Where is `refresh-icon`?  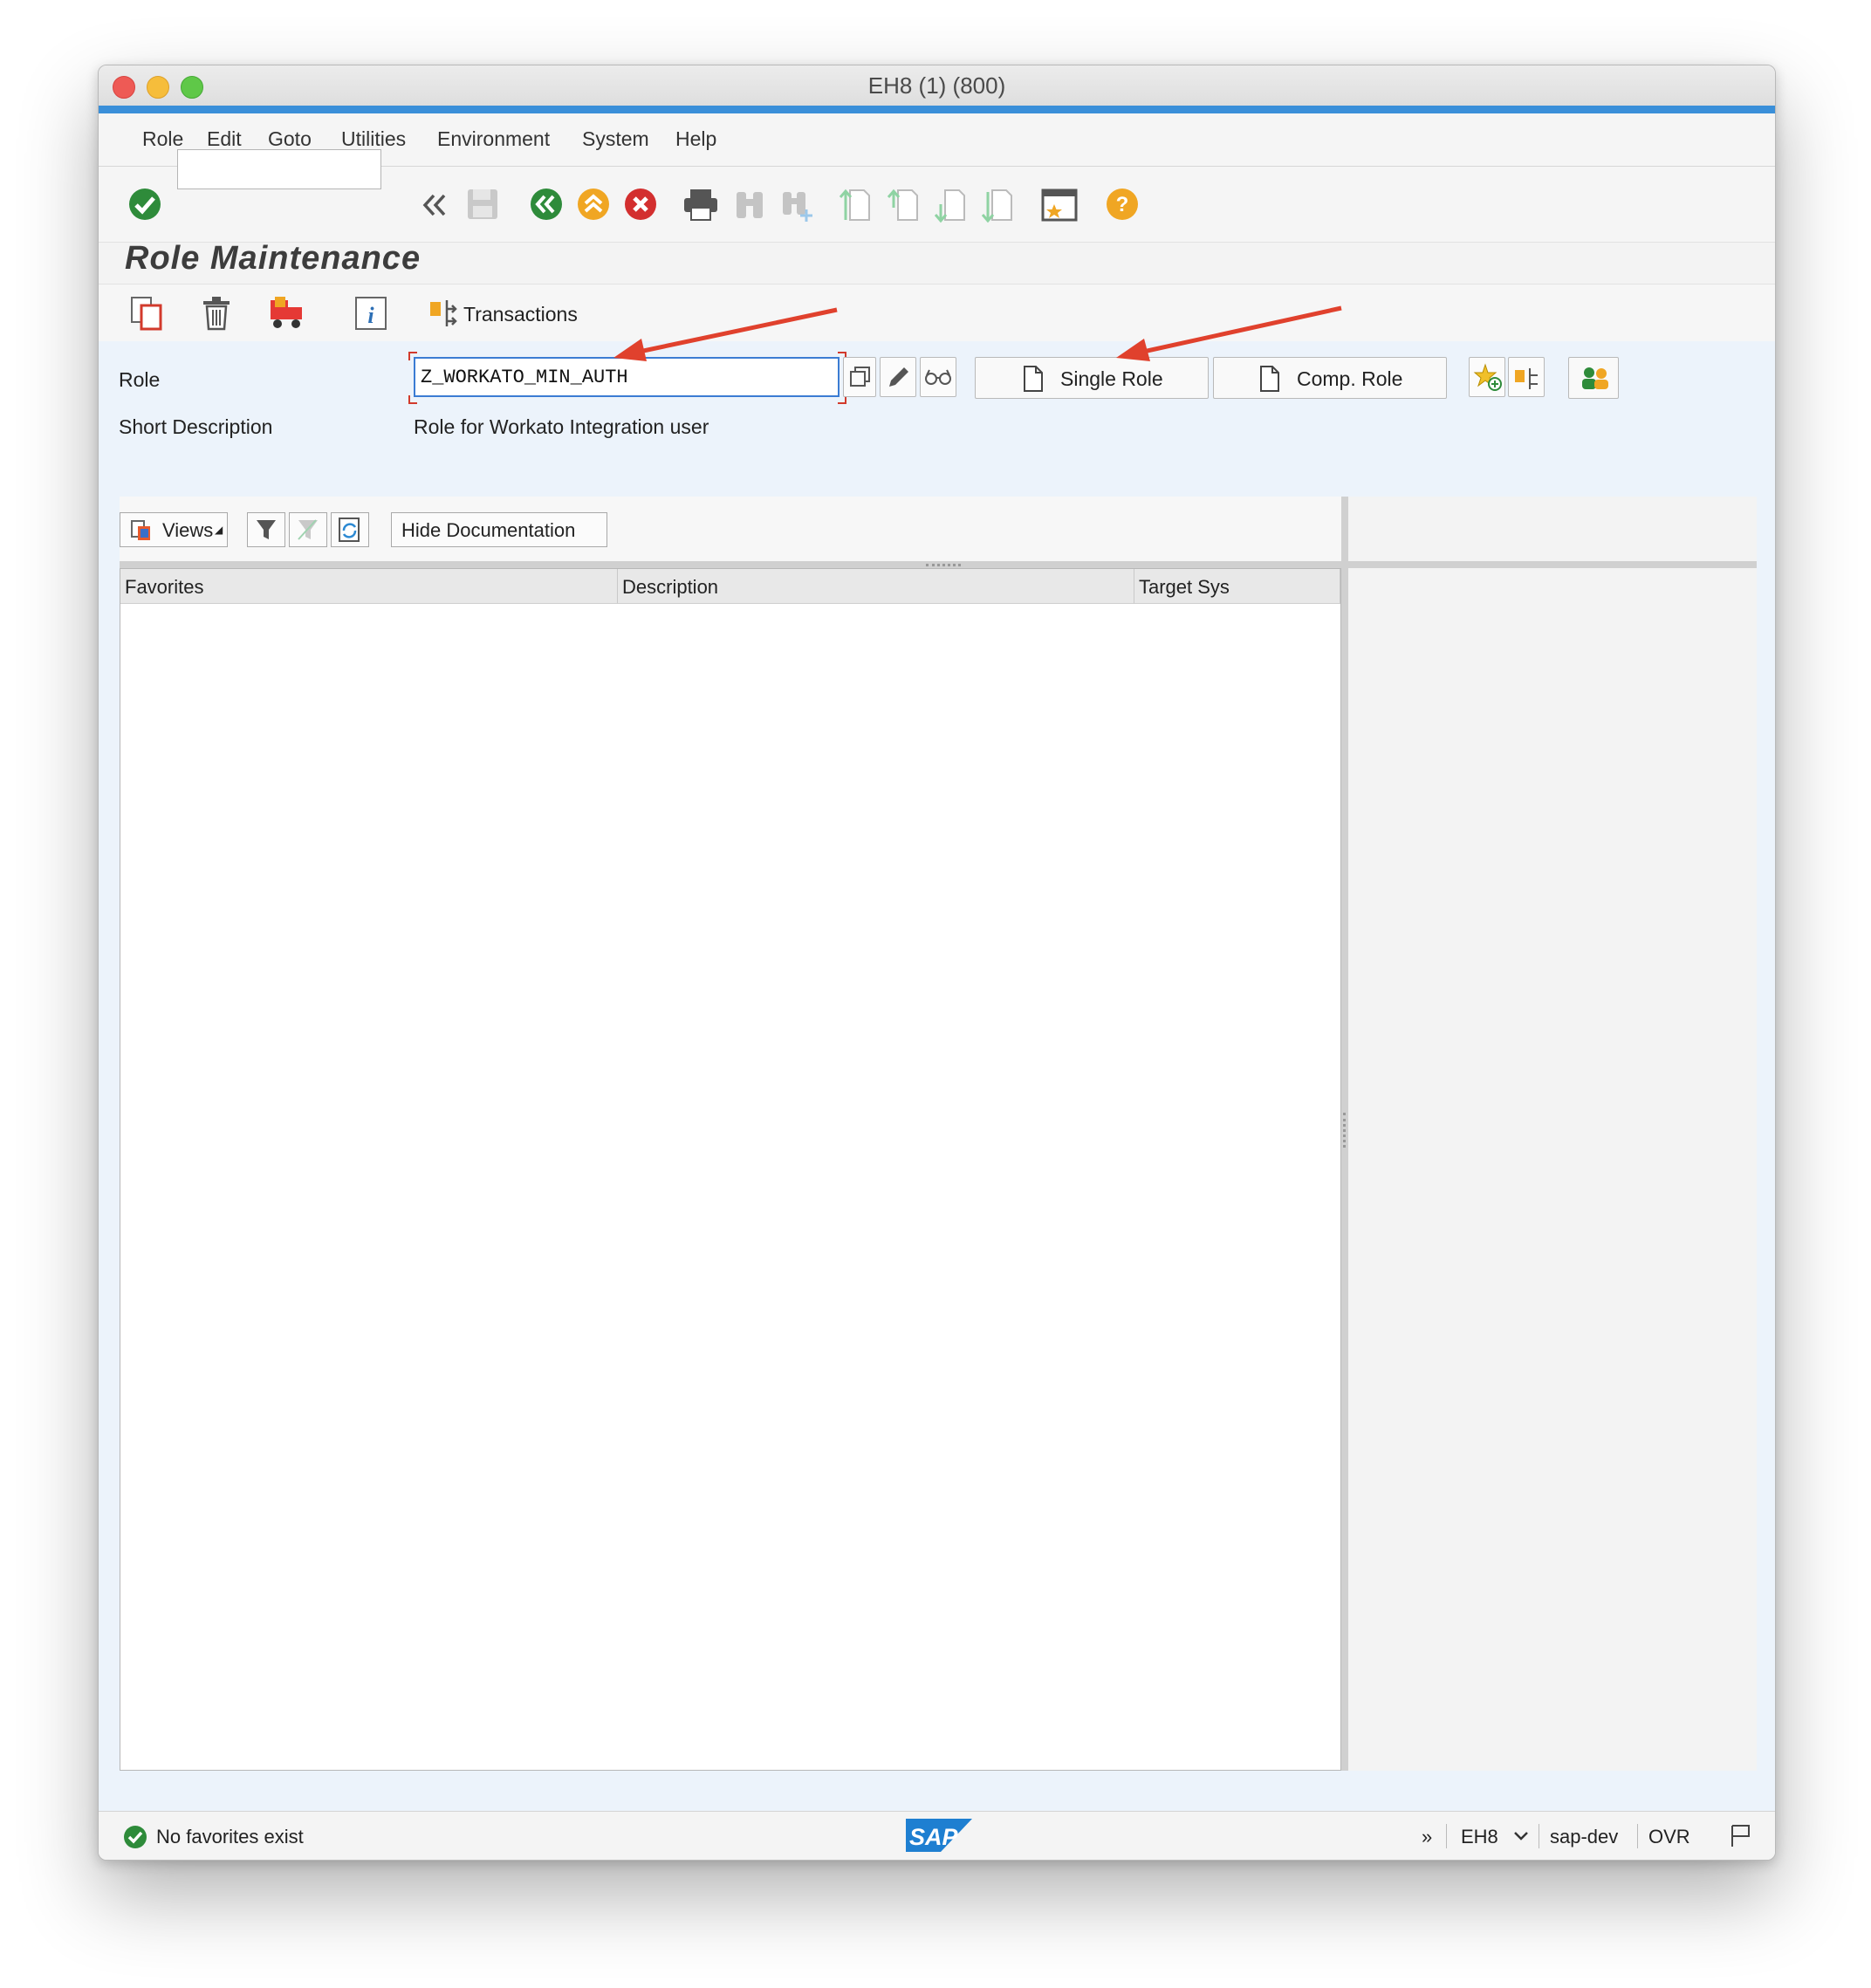
refresh-icon is located at coordinates (349, 530).